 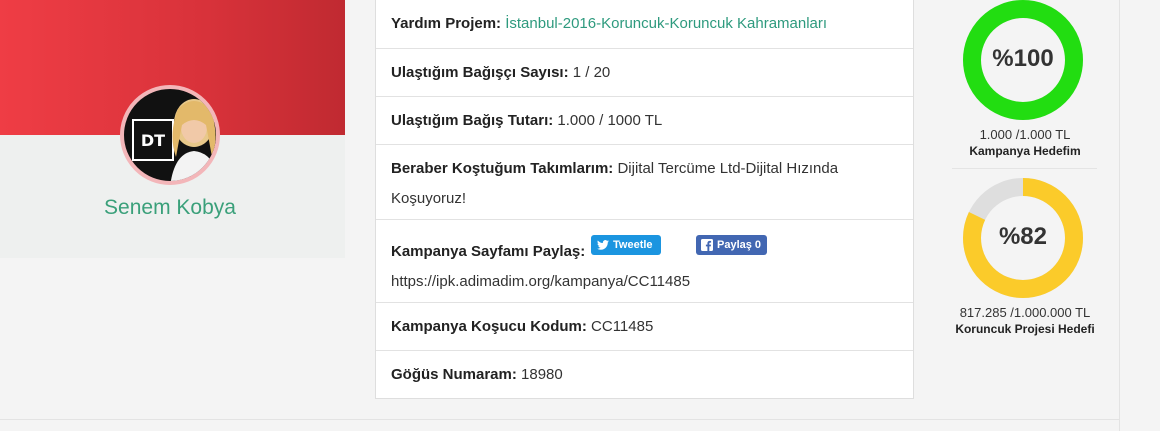 What do you see at coordinates (153, 140) in the screenshot?
I see `avatar-logo-text: DT` at bounding box center [153, 140].